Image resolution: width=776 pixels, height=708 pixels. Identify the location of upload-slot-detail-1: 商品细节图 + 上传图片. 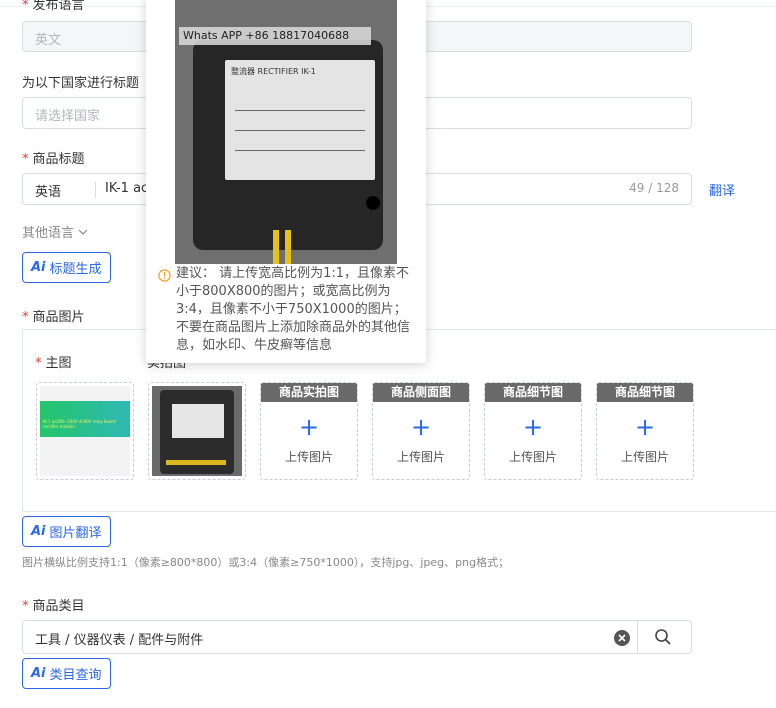
(533, 431).